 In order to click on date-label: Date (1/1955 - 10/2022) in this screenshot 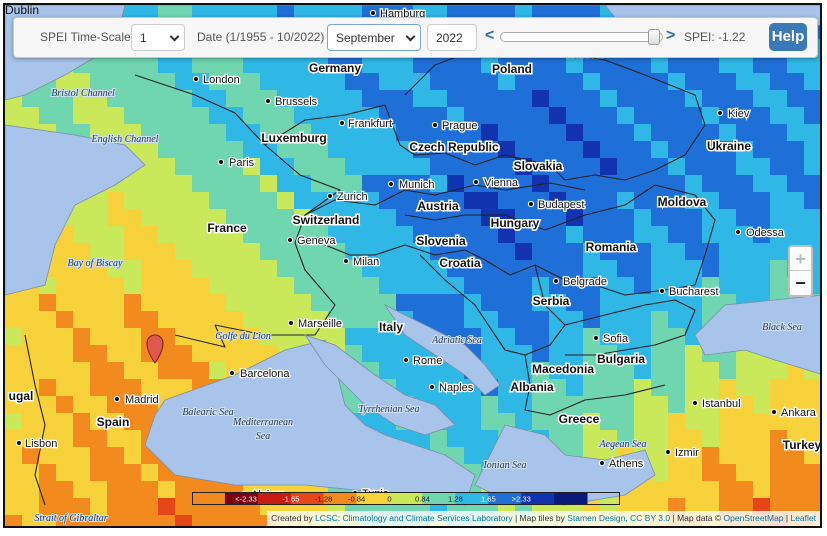, I will do `click(261, 37)`.